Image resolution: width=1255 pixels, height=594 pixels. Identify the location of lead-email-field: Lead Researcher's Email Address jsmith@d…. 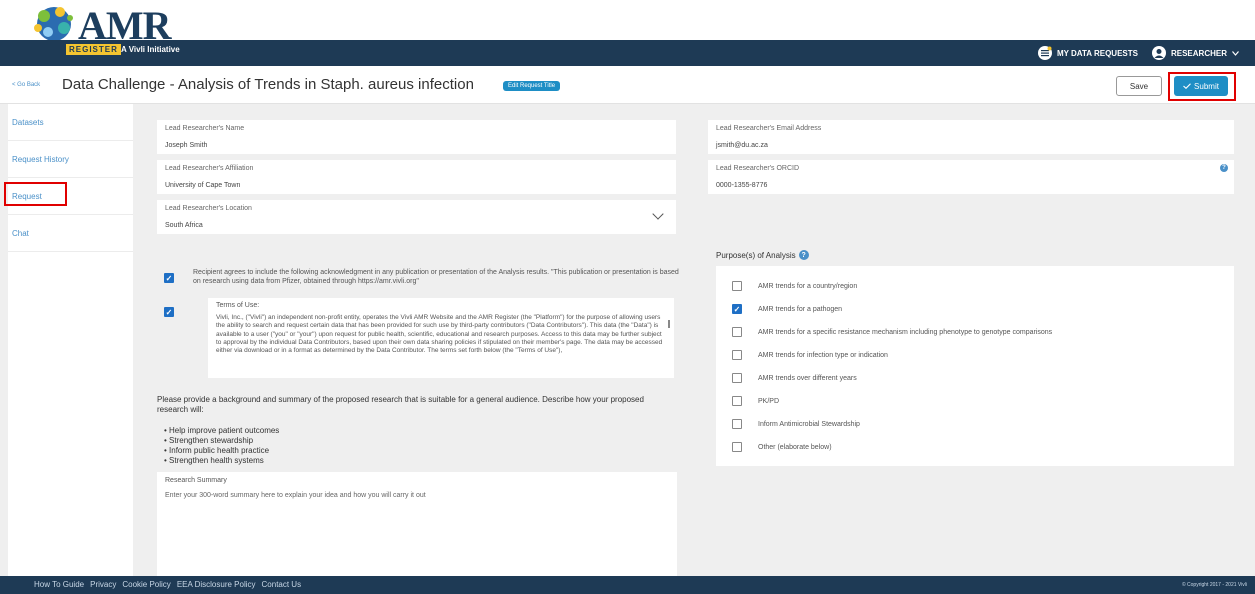
(971, 137).